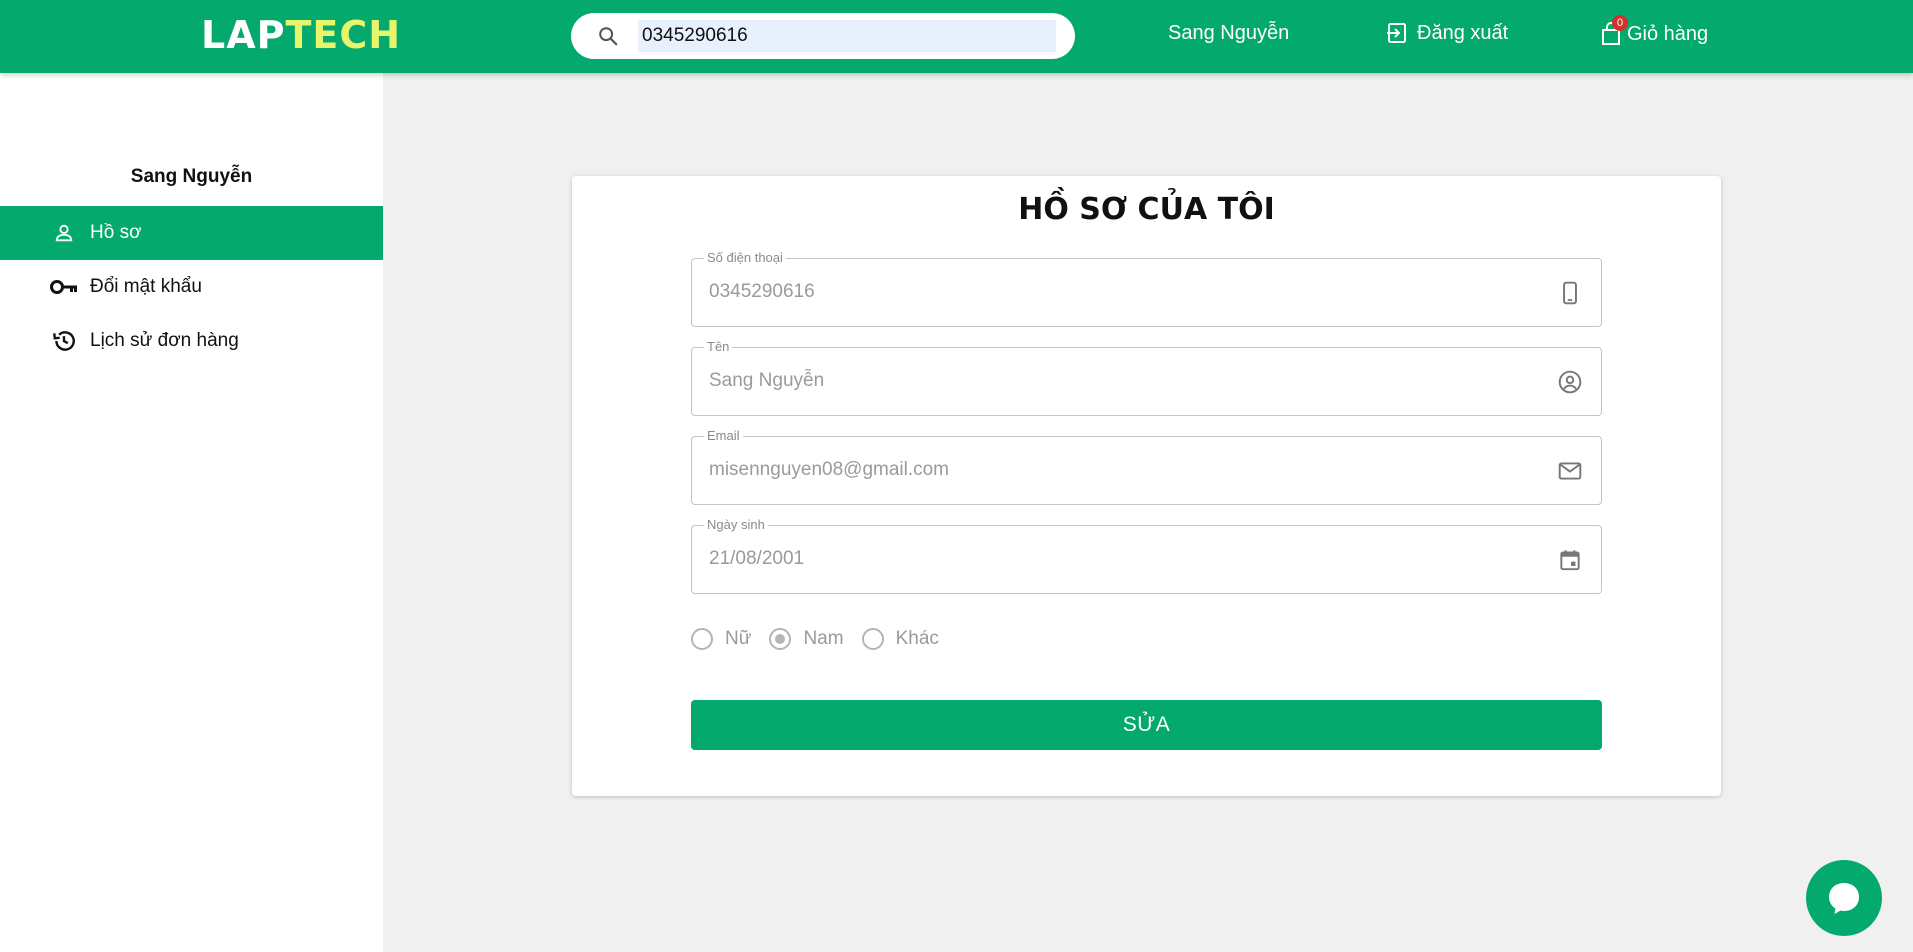 This screenshot has width=1913, height=952. Describe the element at coordinates (723, 436) in the screenshot. I see `email-field-label: Email` at that location.